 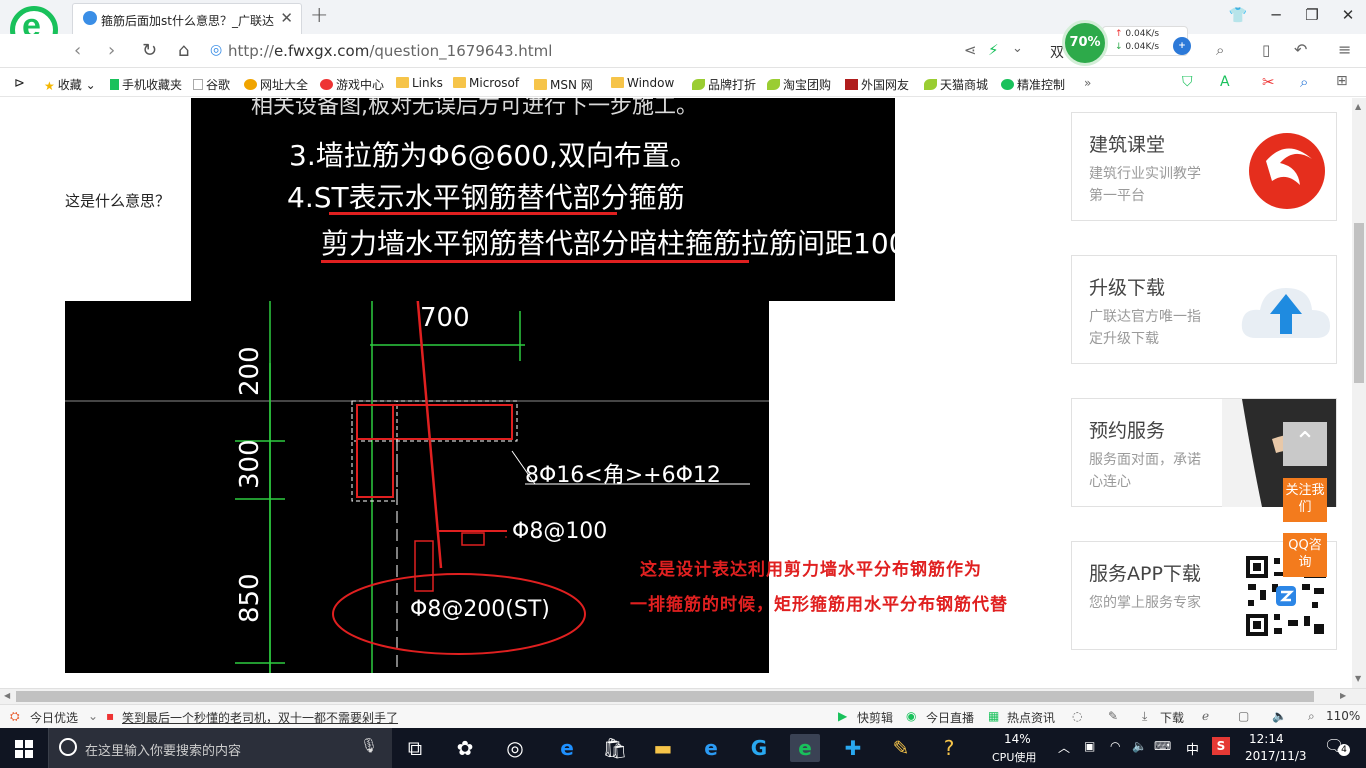 I want to click on news-link: 热点资讯, so click(x=1031, y=717).